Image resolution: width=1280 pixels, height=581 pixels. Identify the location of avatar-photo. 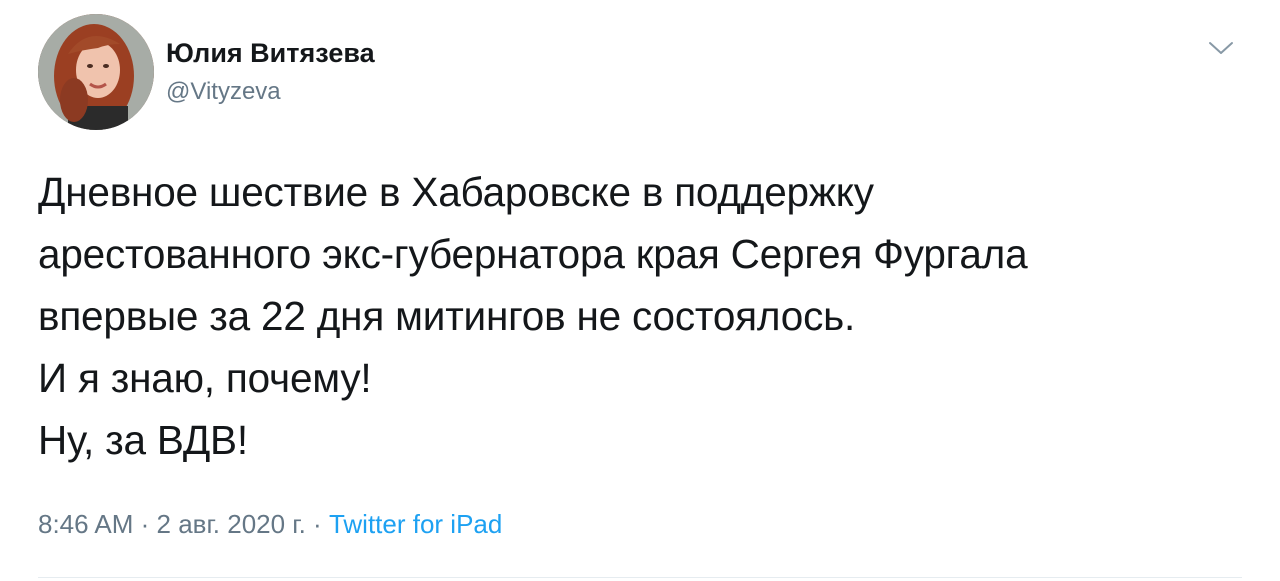
(96, 72).